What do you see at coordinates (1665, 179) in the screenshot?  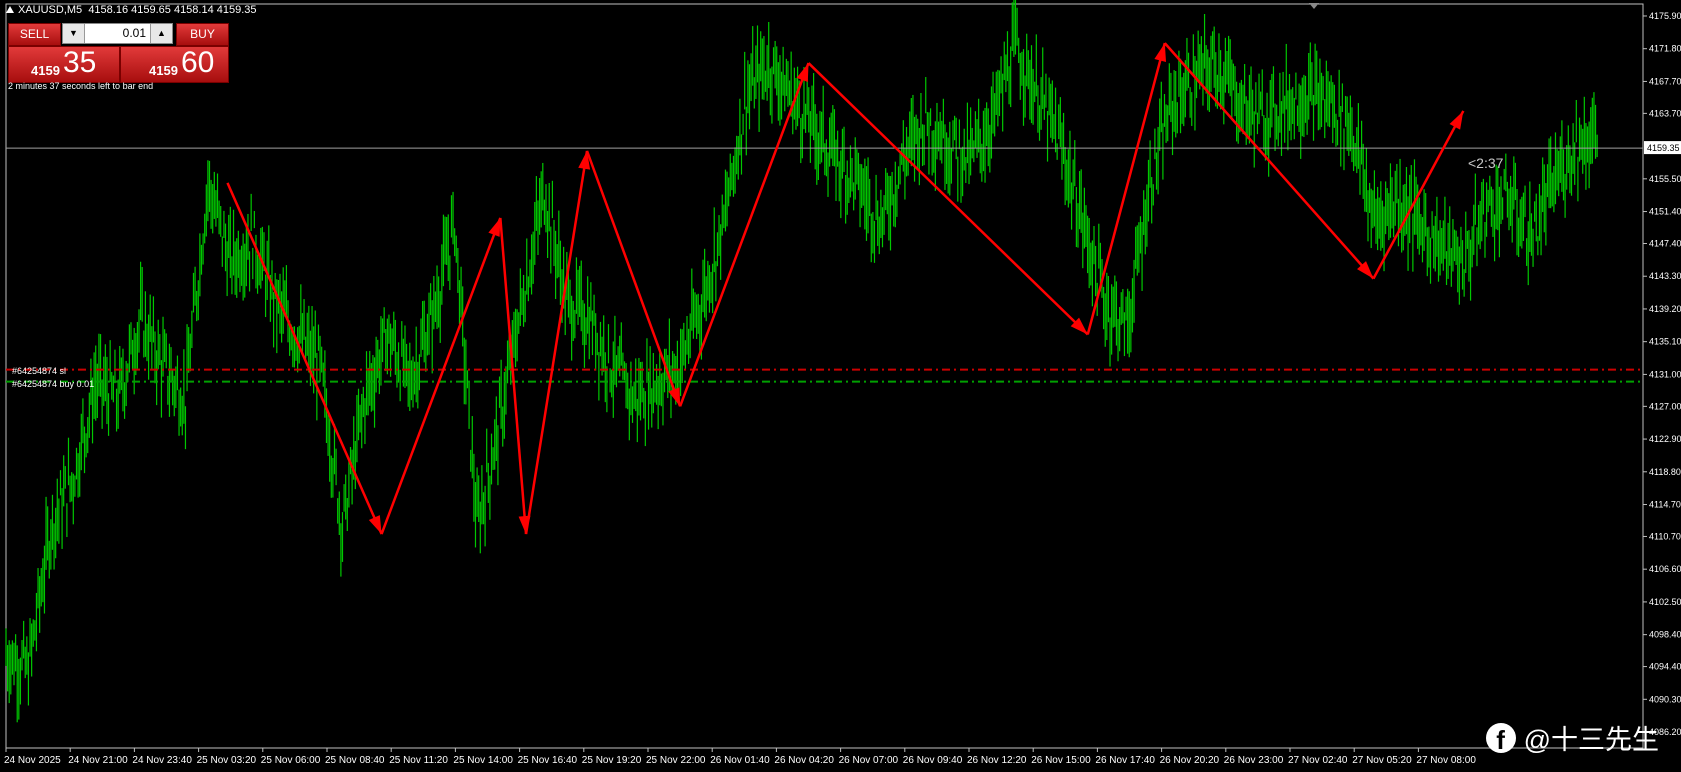 I see `price-tick-label: 4155.50` at bounding box center [1665, 179].